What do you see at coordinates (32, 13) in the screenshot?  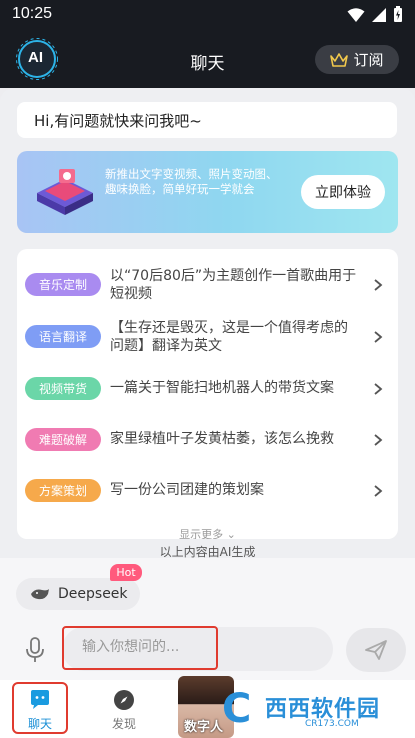 I see `status-time: 10:25` at bounding box center [32, 13].